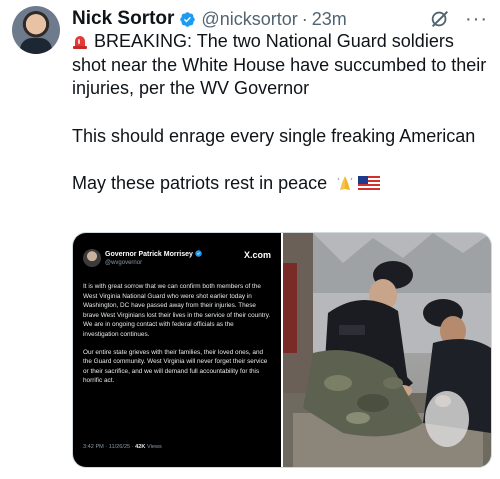  I want to click on tweet-header: Nick Sortor @nicksortor · 23m ···, so click(280, 19).